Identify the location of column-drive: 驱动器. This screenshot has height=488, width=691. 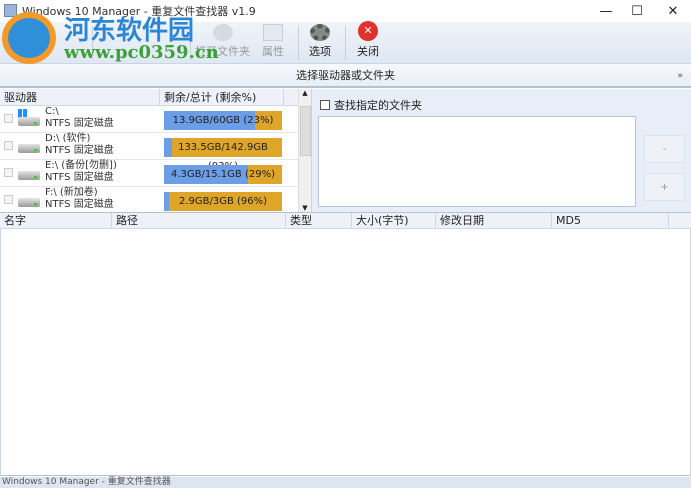
(80, 97).